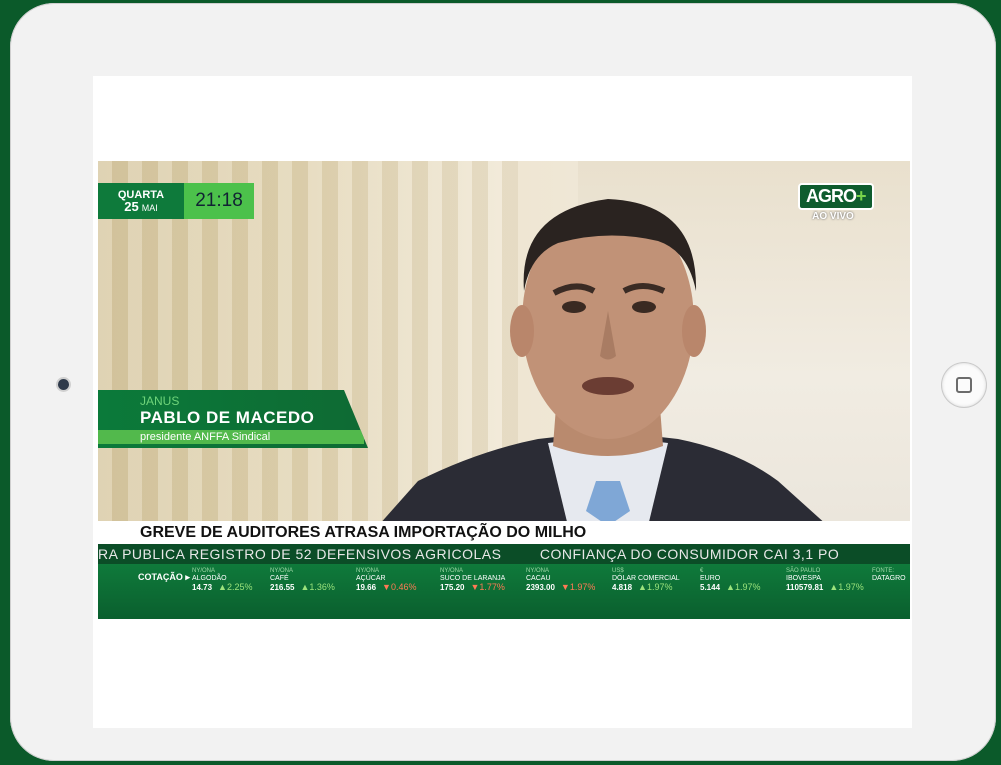 The height and width of the screenshot is (765, 1001). What do you see at coordinates (889, 575) in the screenshot?
I see `quote-item: FONTE: DATAGRO` at bounding box center [889, 575].